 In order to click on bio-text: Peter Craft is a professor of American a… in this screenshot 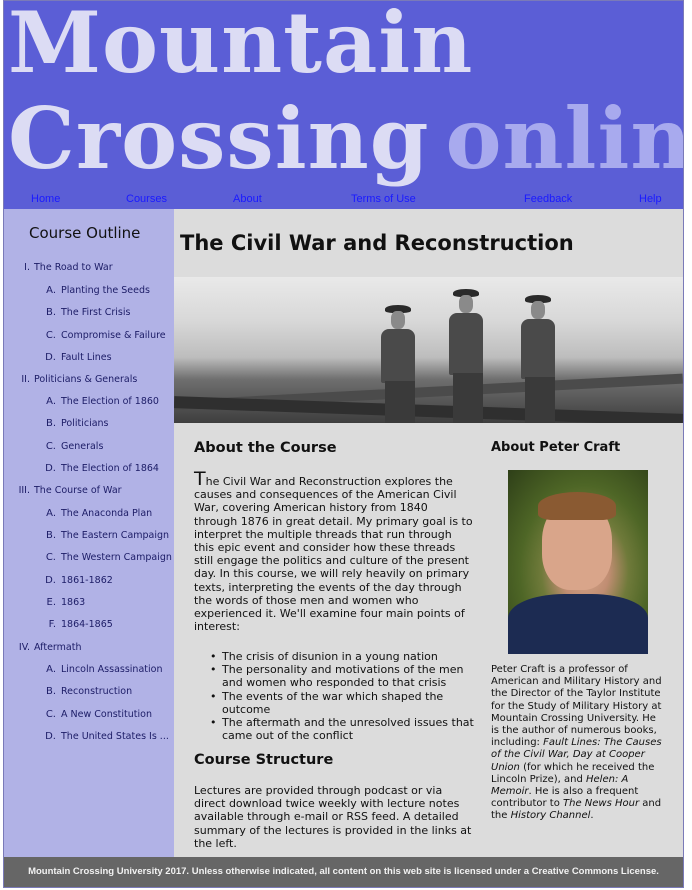, I will do `click(579, 743)`.